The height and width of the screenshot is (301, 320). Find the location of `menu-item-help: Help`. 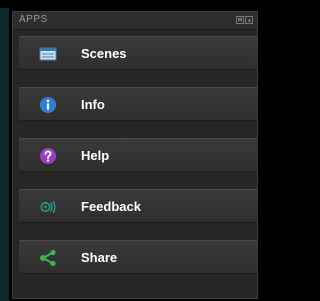

menu-item-help: Help is located at coordinates (138, 155).